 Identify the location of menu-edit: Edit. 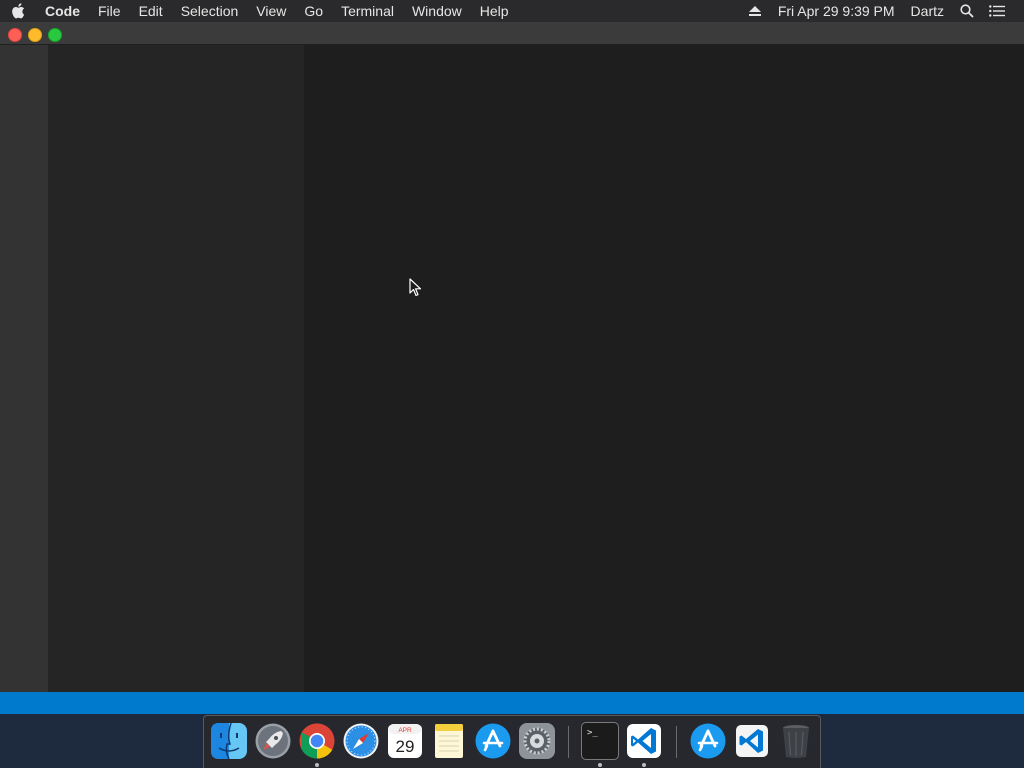
(151, 11).